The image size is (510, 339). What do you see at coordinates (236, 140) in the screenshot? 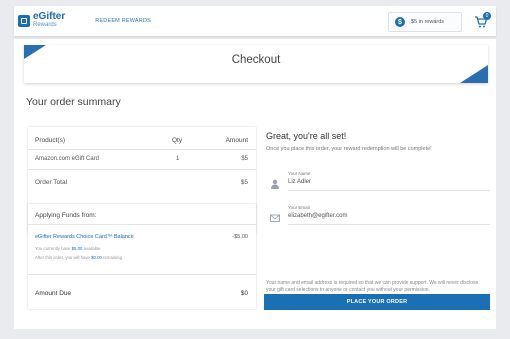
I see `column-header-amount: Amount` at bounding box center [236, 140].